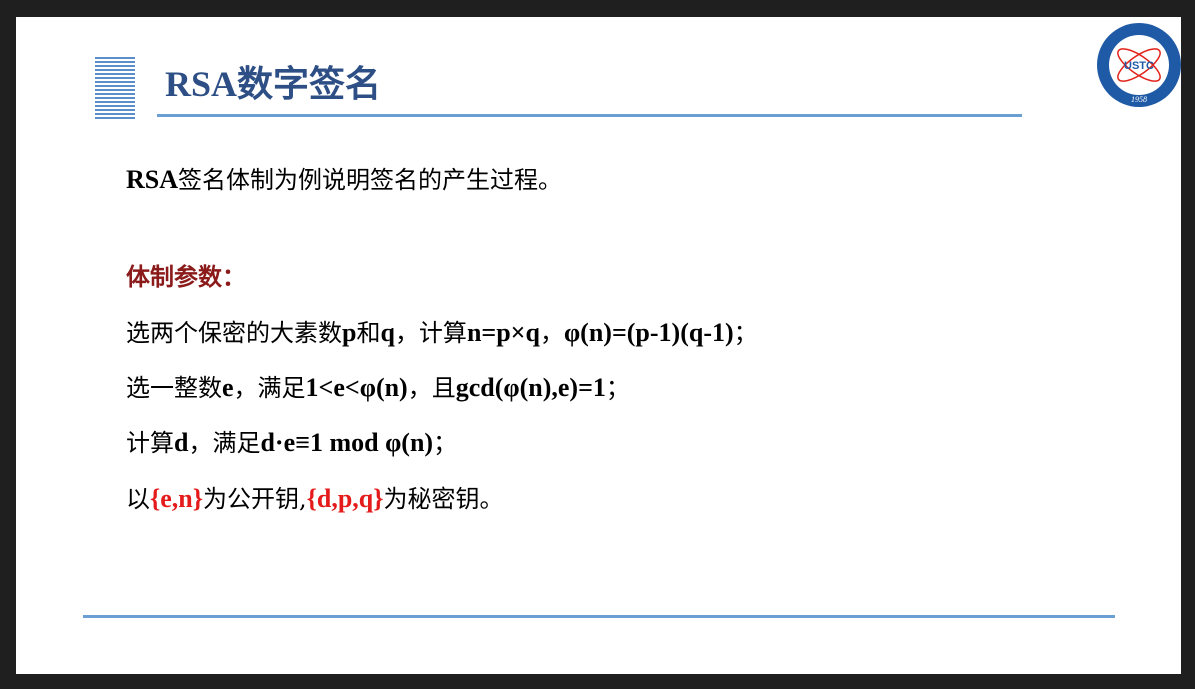  Describe the element at coordinates (589, 115) in the screenshot. I see `title-underline` at that location.